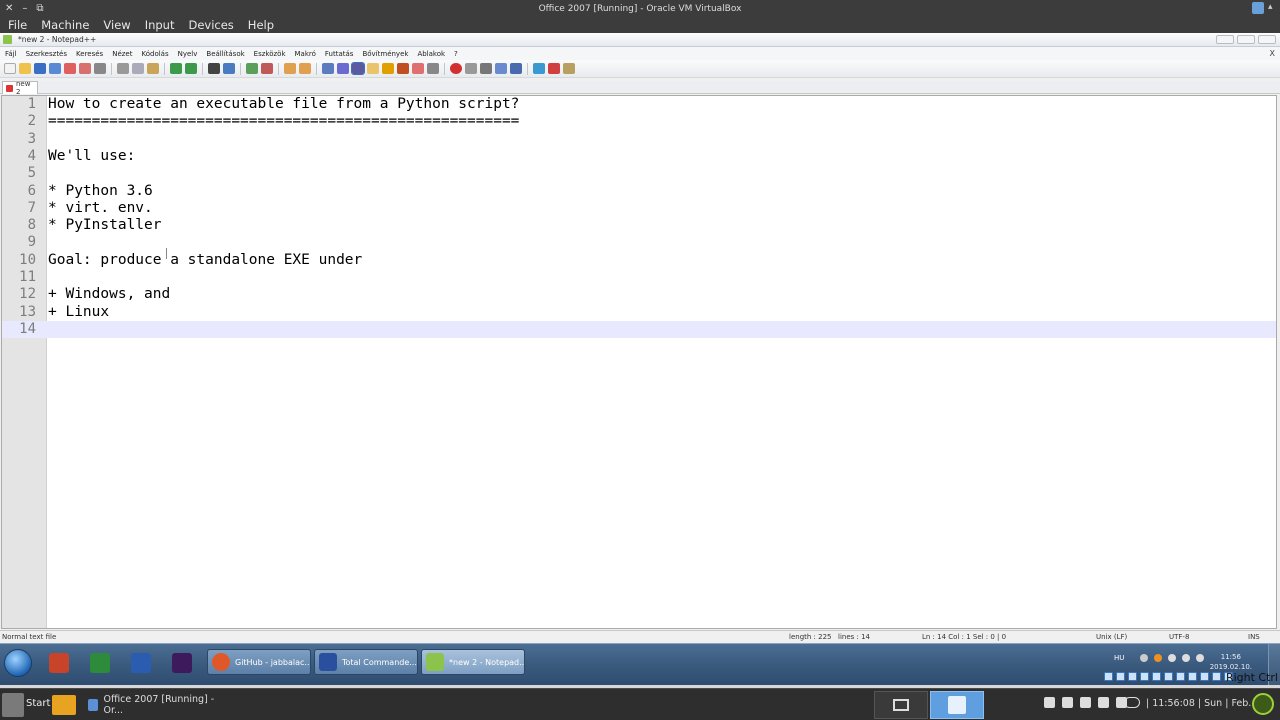 This screenshot has width=1280, height=720. Describe the element at coordinates (270, 54) in the screenshot. I see `menu-eszkozok: Eszközök` at that location.